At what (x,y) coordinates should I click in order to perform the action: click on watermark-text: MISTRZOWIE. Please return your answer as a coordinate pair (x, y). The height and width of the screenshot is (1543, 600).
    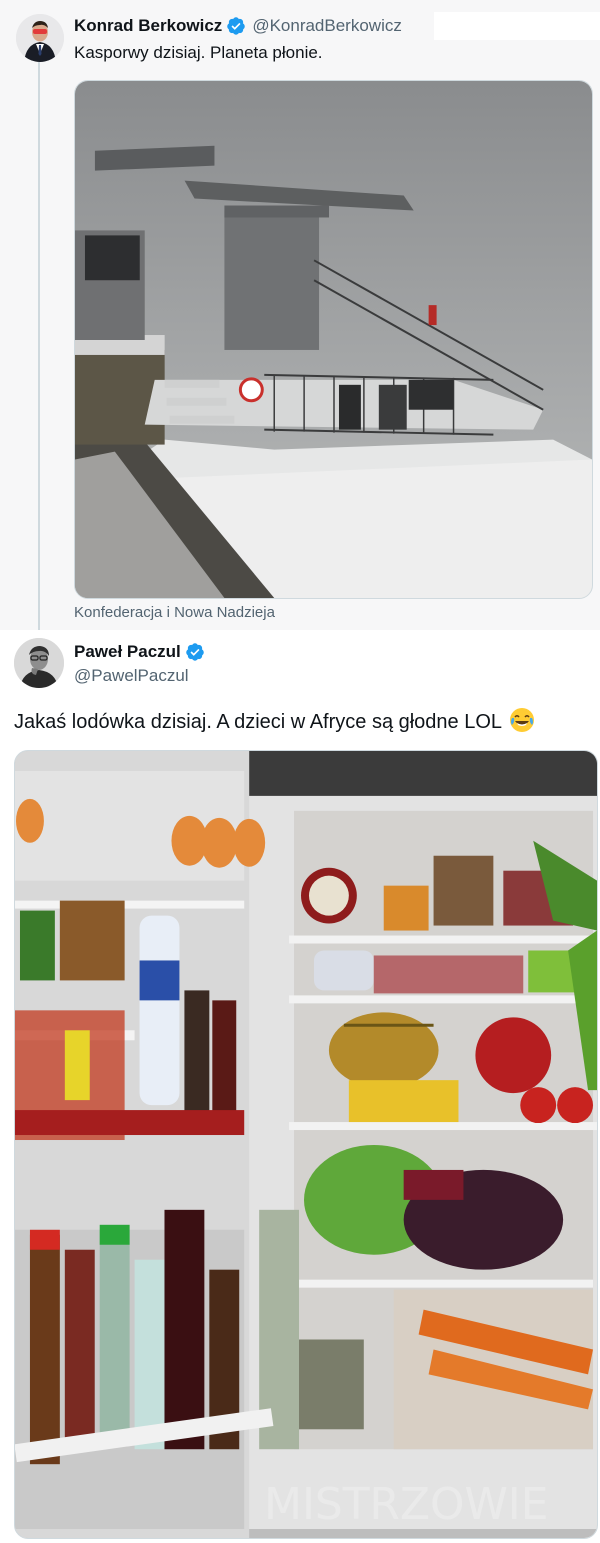
    Looking at the image, I should click on (406, 1504).